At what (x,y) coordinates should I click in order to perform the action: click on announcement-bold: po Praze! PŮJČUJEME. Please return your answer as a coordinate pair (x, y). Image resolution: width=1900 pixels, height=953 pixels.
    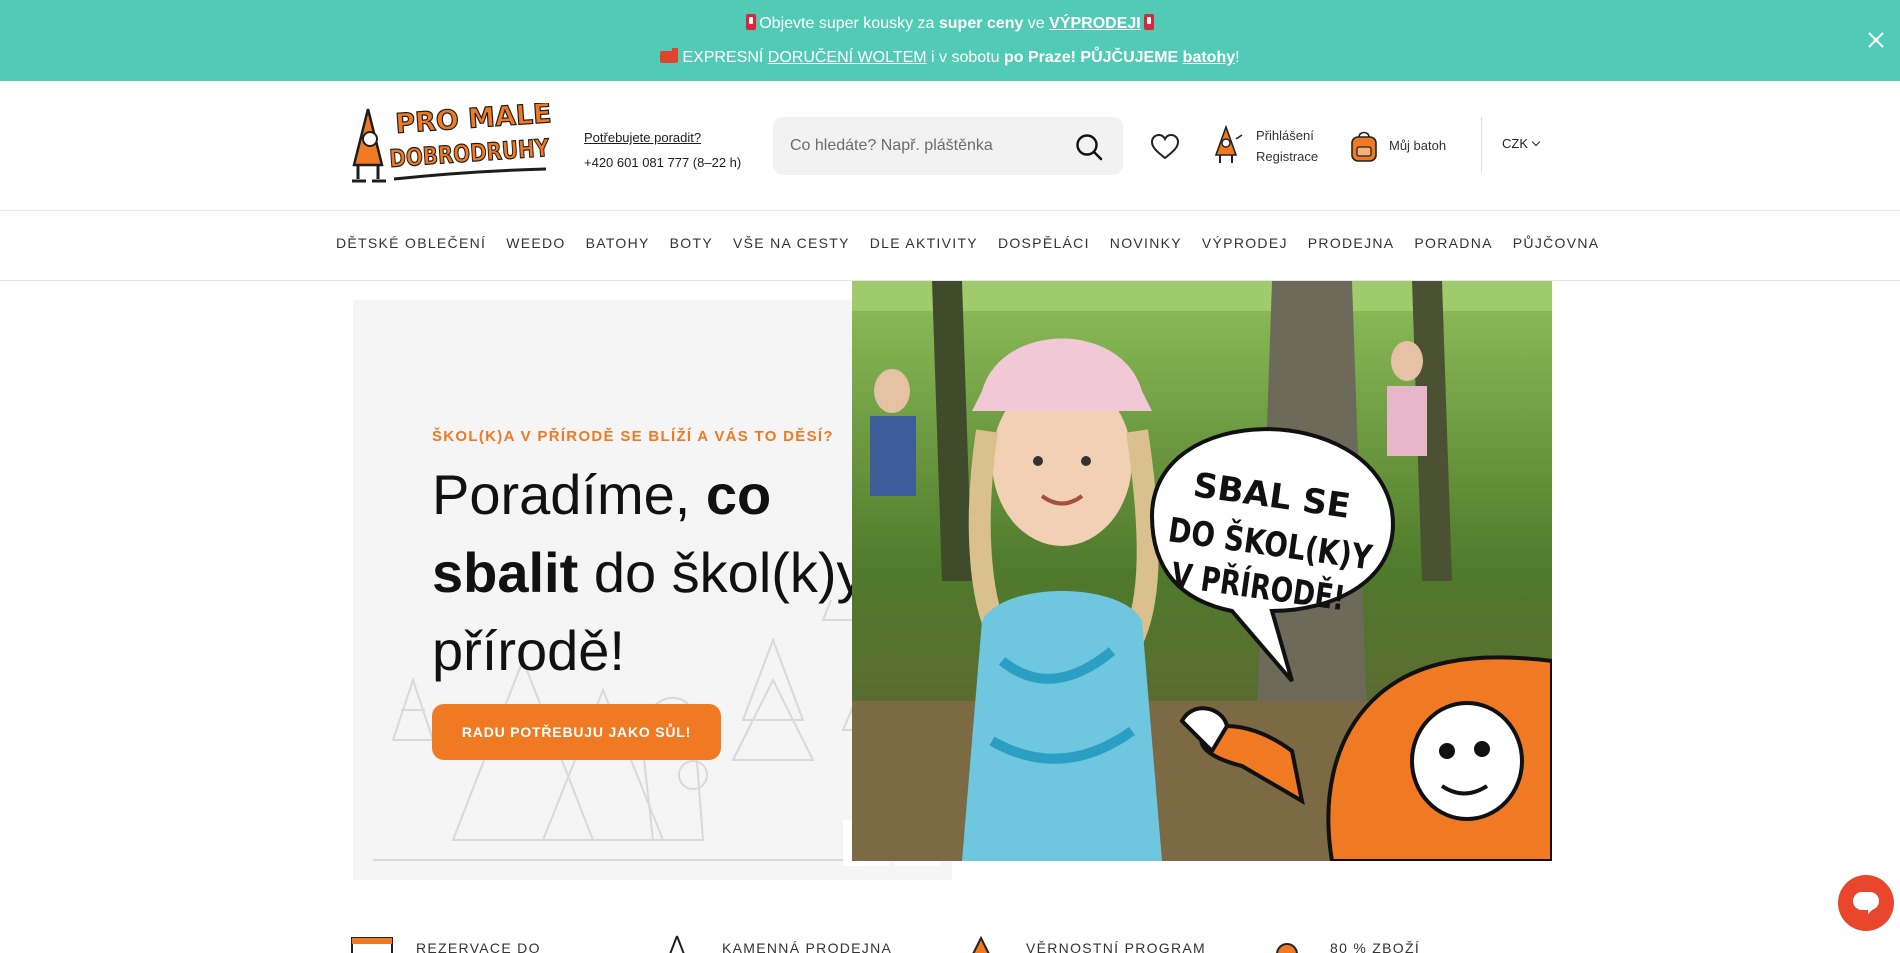
    Looking at the image, I should click on (1091, 57).